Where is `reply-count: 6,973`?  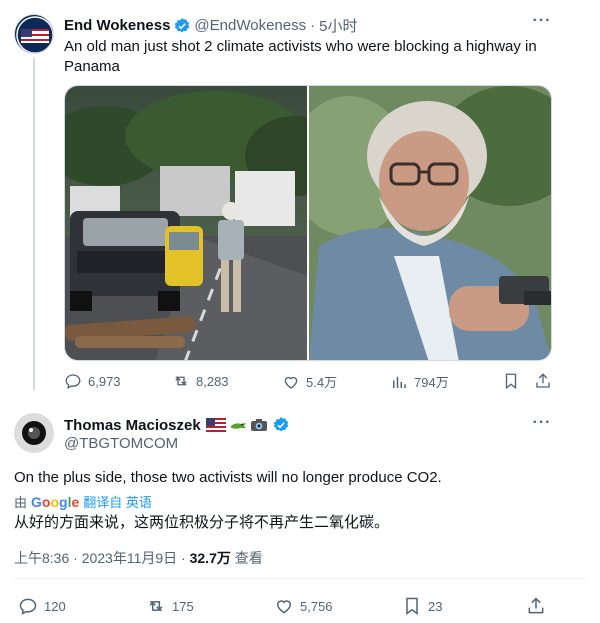
reply-count: 6,973 is located at coordinates (104, 381).